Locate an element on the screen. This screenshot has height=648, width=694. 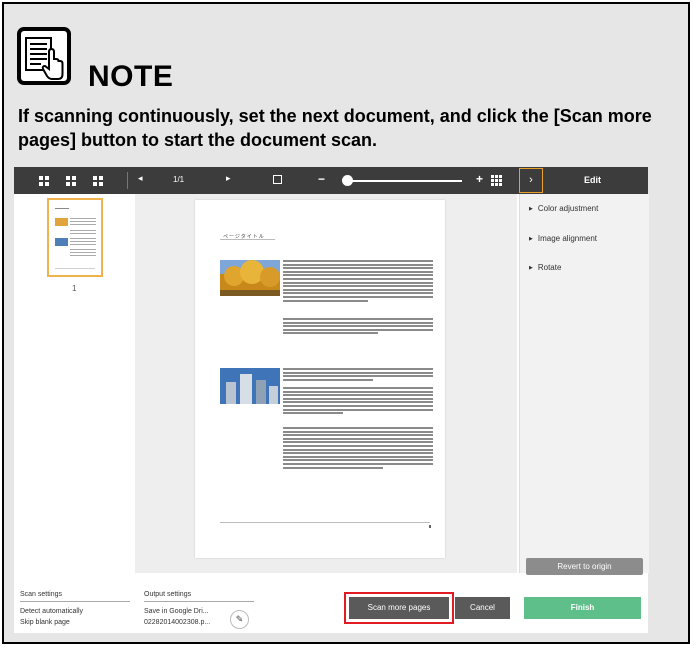
rotate-item: Rotate is located at coordinates (545, 267).